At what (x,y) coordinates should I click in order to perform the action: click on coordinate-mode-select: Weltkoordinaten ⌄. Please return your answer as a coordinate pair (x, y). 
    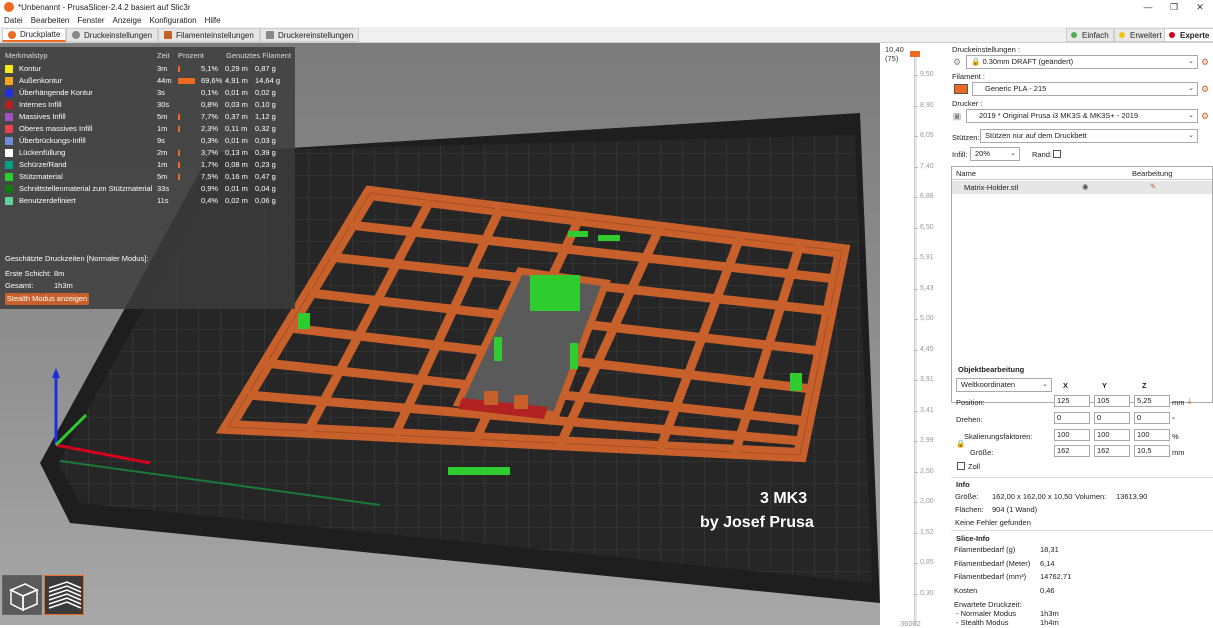
    Looking at the image, I should click on (1004, 385).